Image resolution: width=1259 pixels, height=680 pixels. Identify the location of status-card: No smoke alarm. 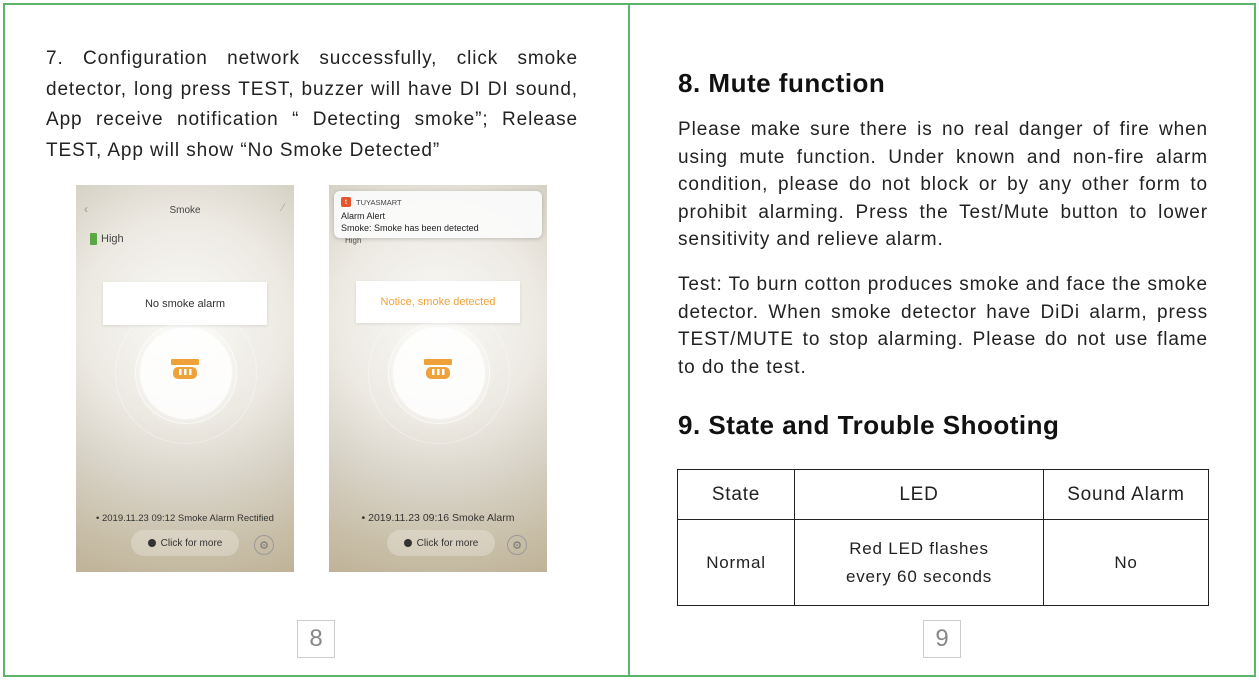
(185, 303).